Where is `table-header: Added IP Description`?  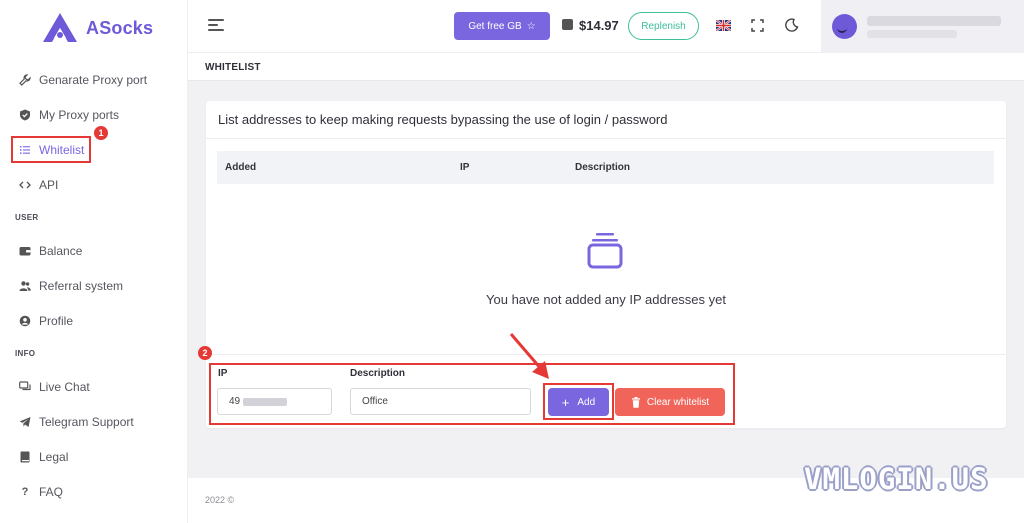
table-header: Added IP Description is located at coordinates (605, 167).